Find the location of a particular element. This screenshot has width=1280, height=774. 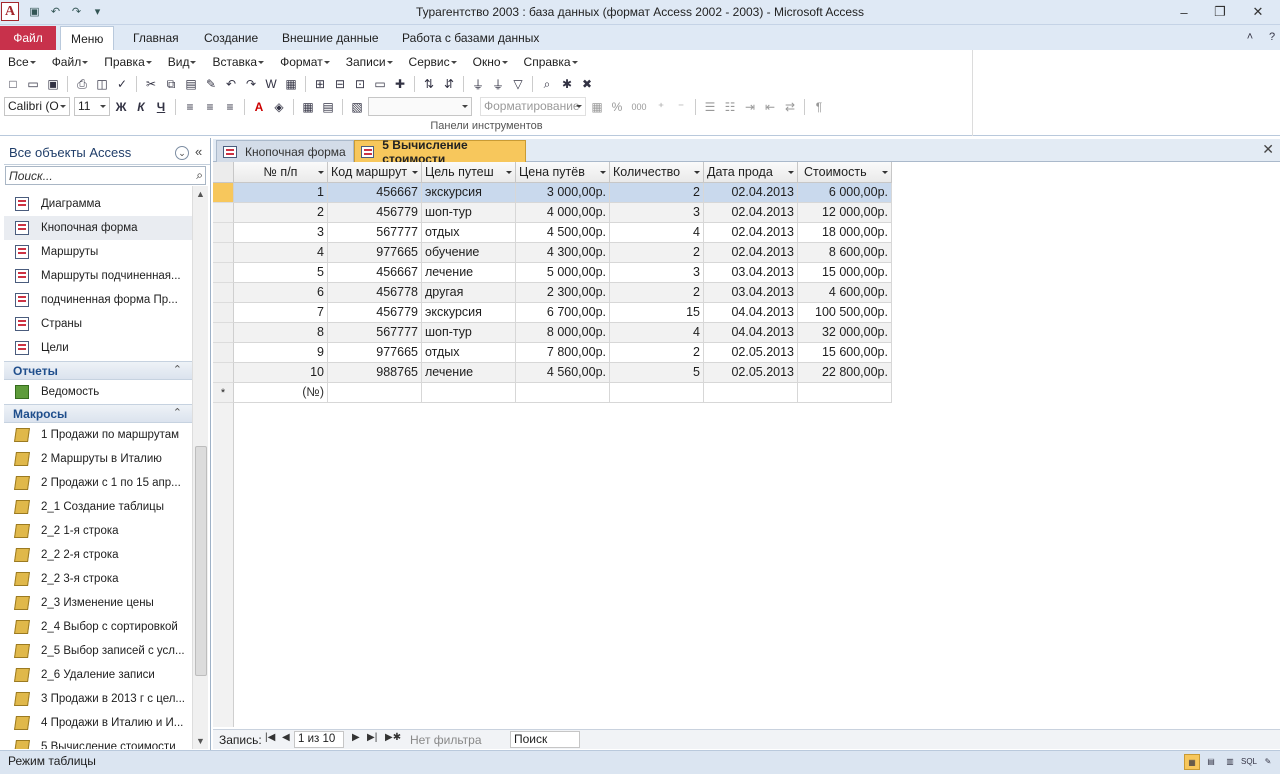

italic-button: К is located at coordinates (141, 107).